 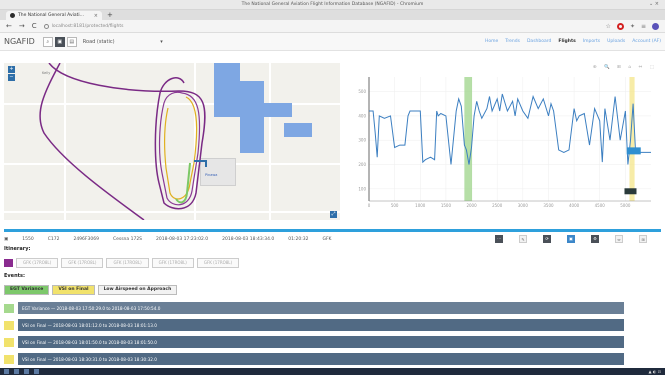 I want to click on x-tick-label: 500, so click(x=395, y=205).